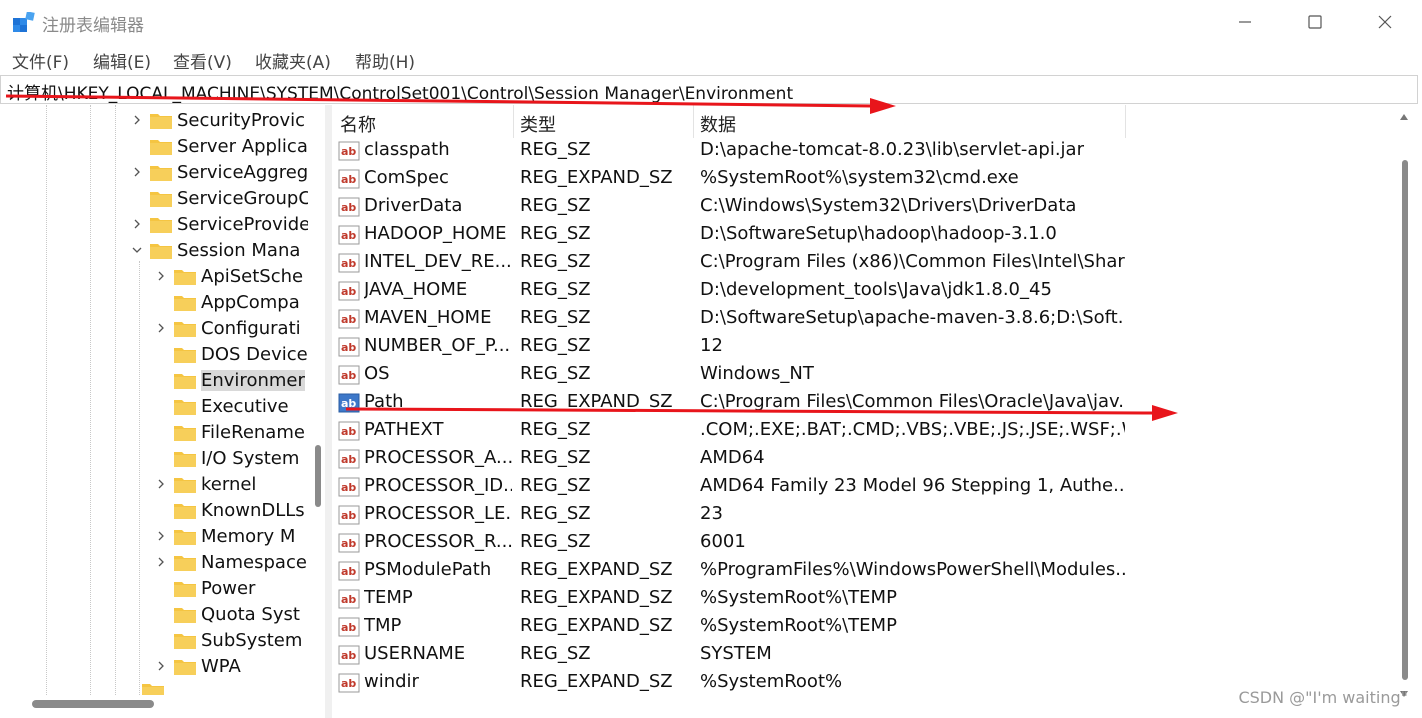 The image size is (1422, 718). Describe the element at coordinates (1323, 697) in the screenshot. I see `watermark: CSDN @"I'm waiting"` at that location.